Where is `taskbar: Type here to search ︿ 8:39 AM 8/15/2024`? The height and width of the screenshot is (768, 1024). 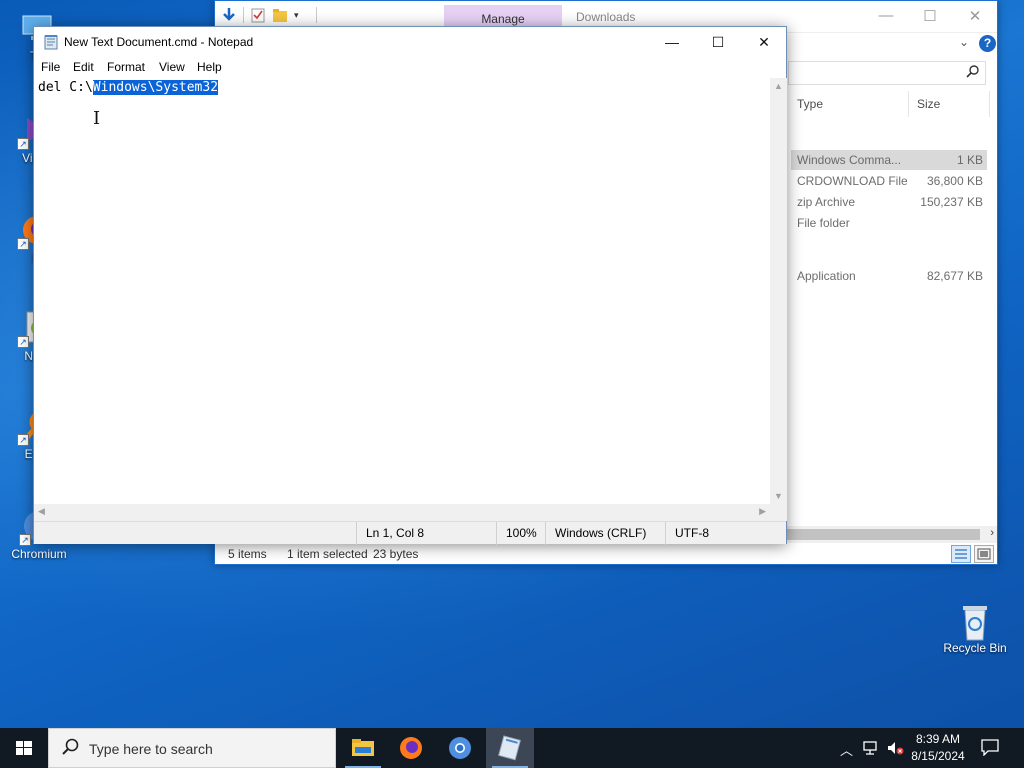 taskbar: Type here to search ︿ 8:39 AM 8/15/2024 is located at coordinates (512, 748).